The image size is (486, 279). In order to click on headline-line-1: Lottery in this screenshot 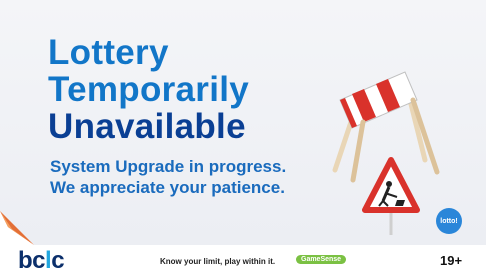, I will do `click(108, 52)`.